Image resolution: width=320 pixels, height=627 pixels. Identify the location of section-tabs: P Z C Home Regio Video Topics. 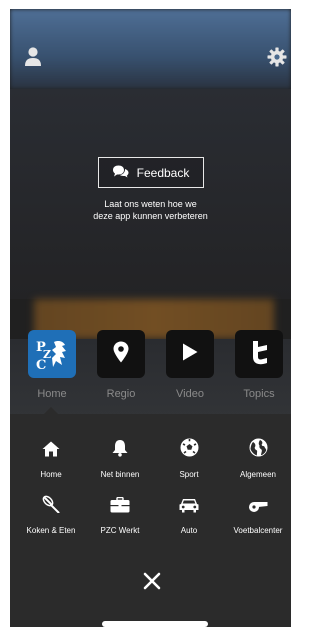
(150, 365).